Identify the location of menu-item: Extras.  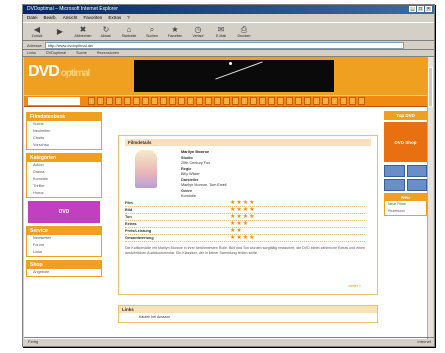
(114, 18).